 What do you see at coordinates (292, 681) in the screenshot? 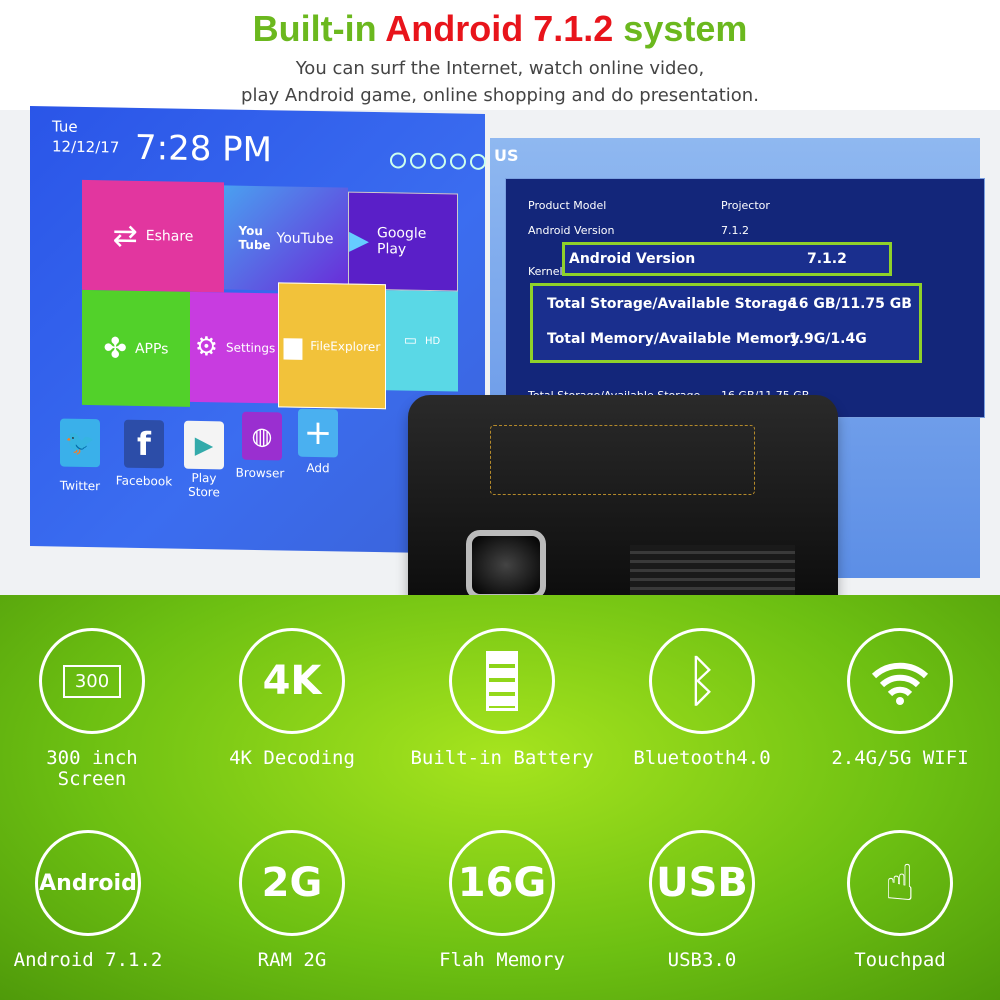
I see `4k-icon: 4K` at bounding box center [292, 681].